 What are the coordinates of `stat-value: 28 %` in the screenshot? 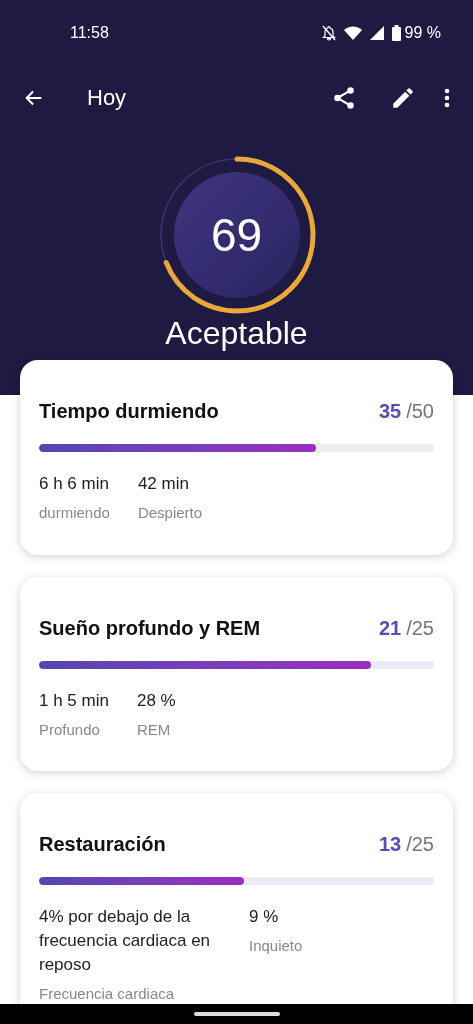 It's located at (156, 700).